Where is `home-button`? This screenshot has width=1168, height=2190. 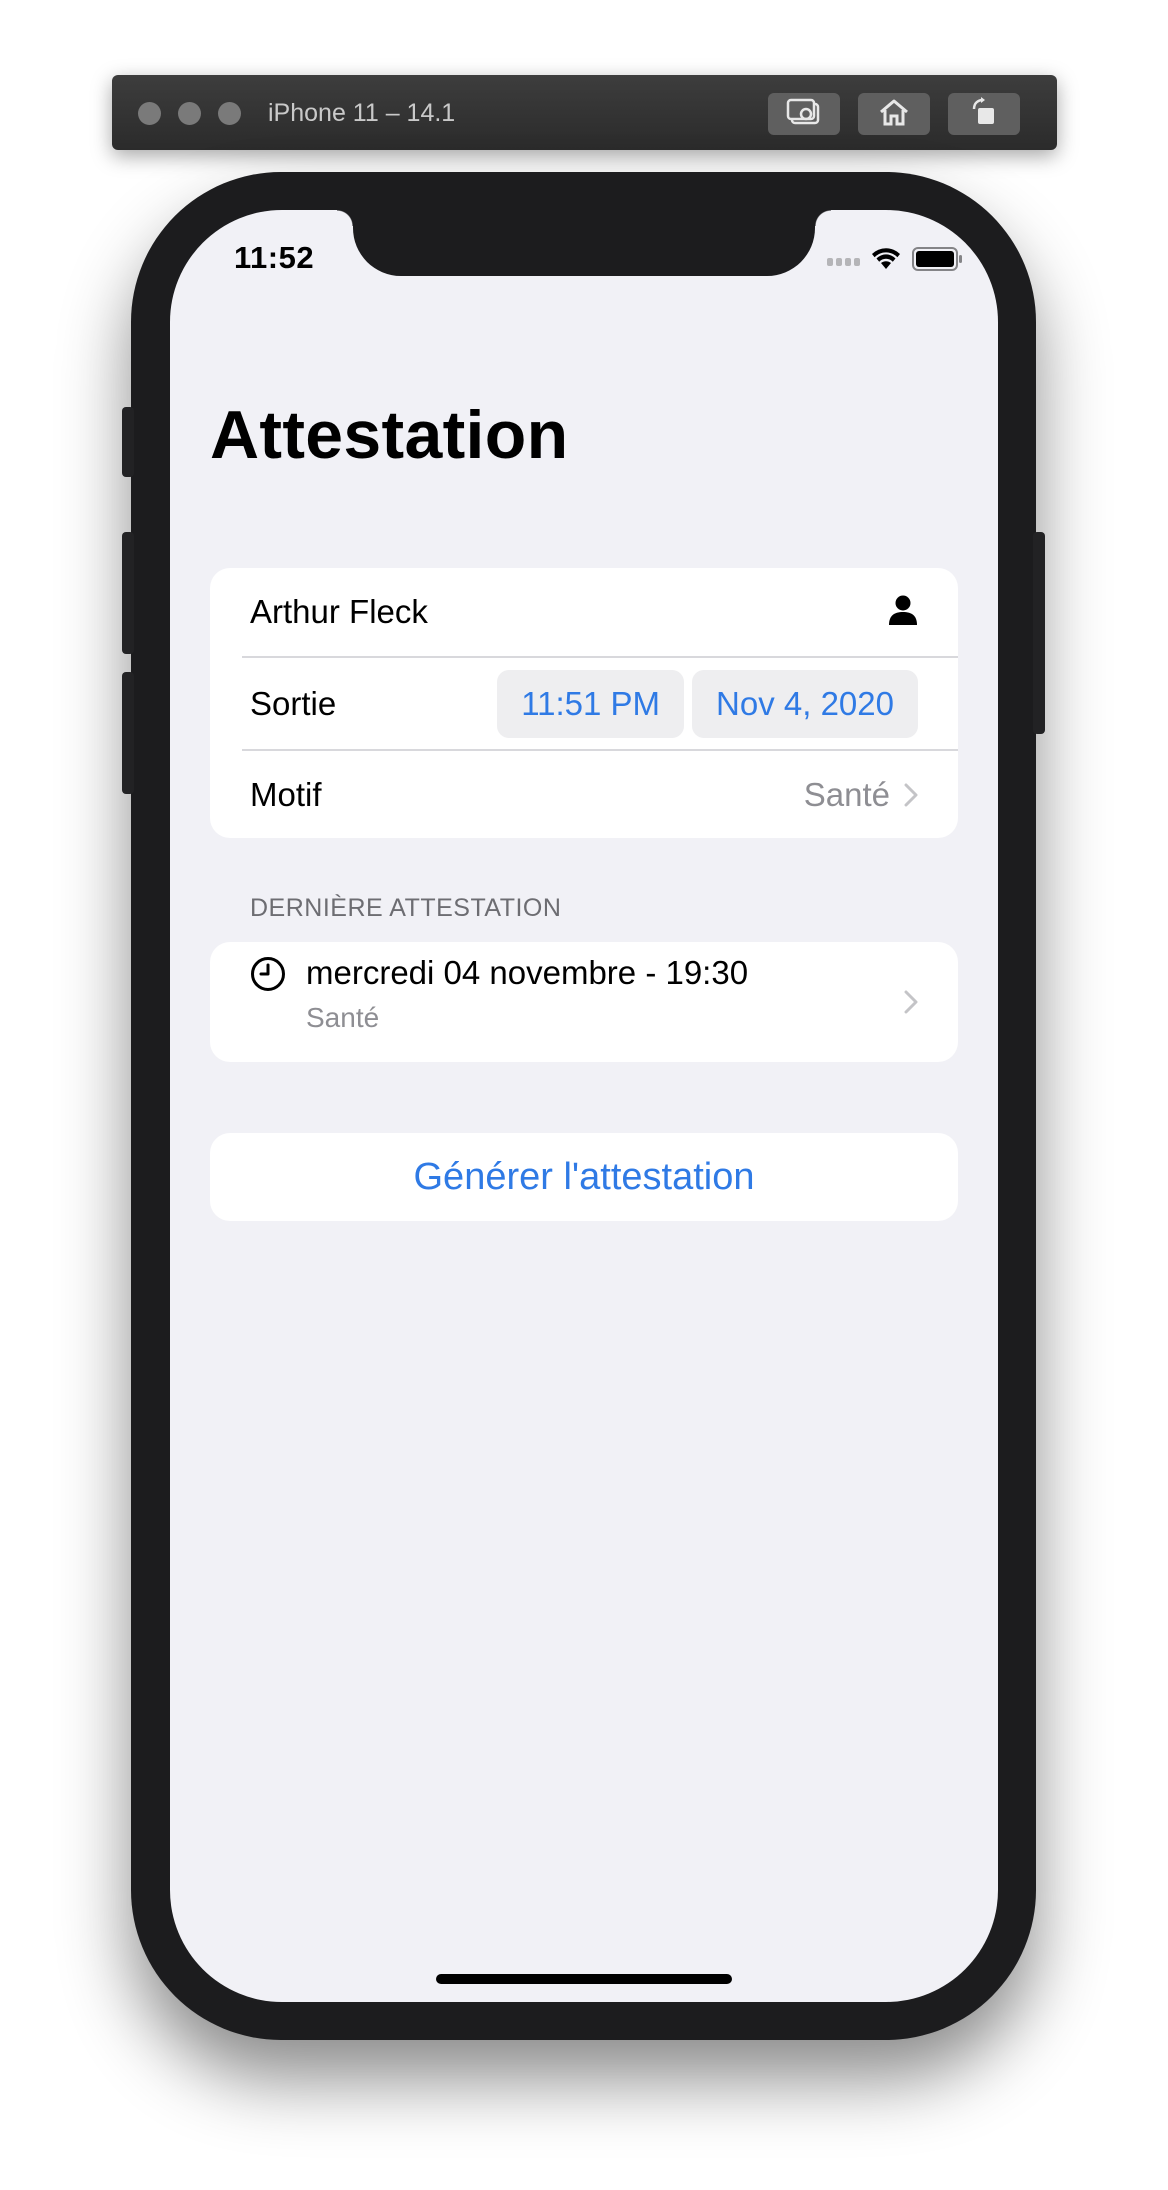 home-button is located at coordinates (894, 114).